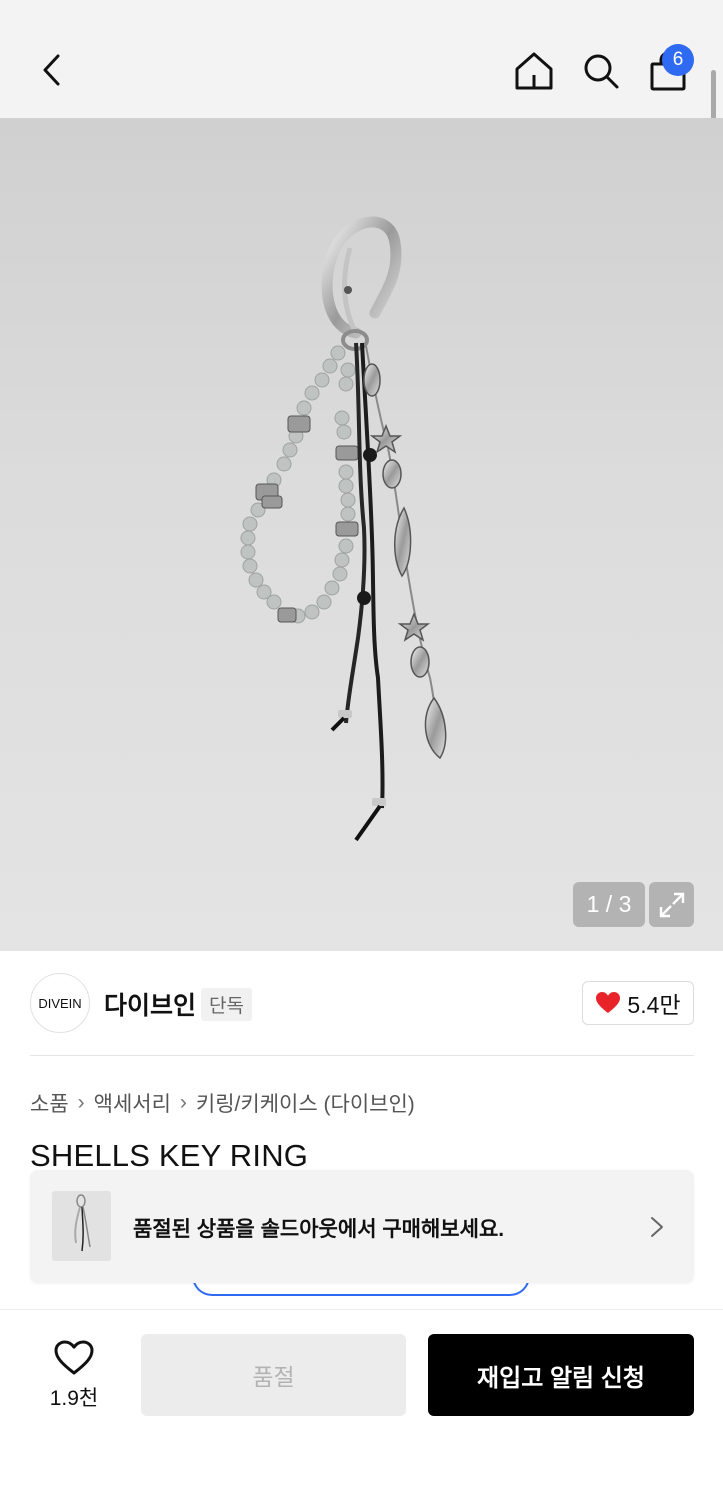 The width and height of the screenshot is (723, 1500). What do you see at coordinates (273, 1375) in the screenshot?
I see `soldout-button: 품절` at bounding box center [273, 1375].